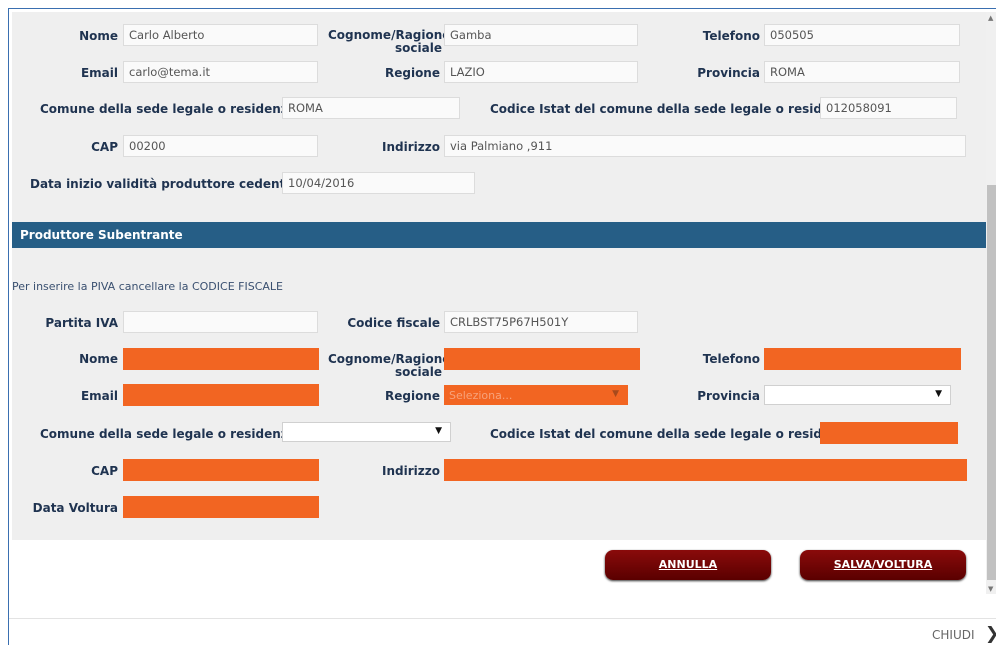 The image size is (996, 645). Describe the element at coordinates (990, 634) in the screenshot. I see `close-icon: ❯` at that location.